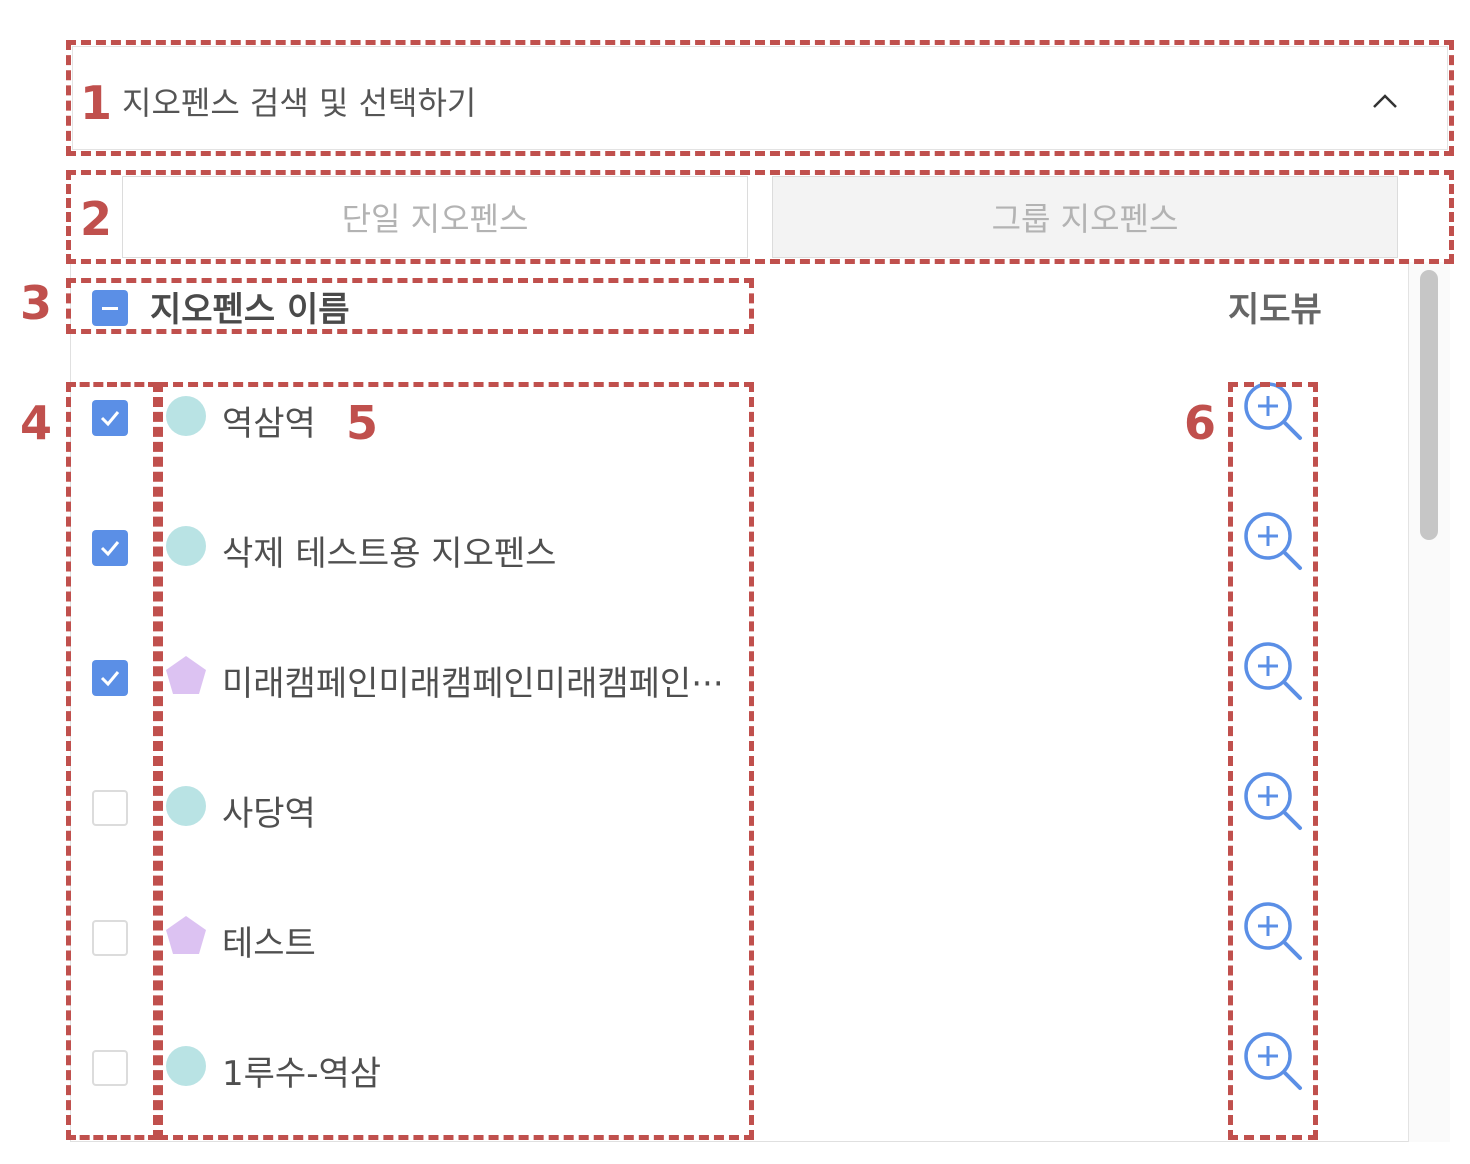 The width and height of the screenshot is (1470, 1164). What do you see at coordinates (362, 423) in the screenshot?
I see `annotation-number-5: 5` at bounding box center [362, 423].